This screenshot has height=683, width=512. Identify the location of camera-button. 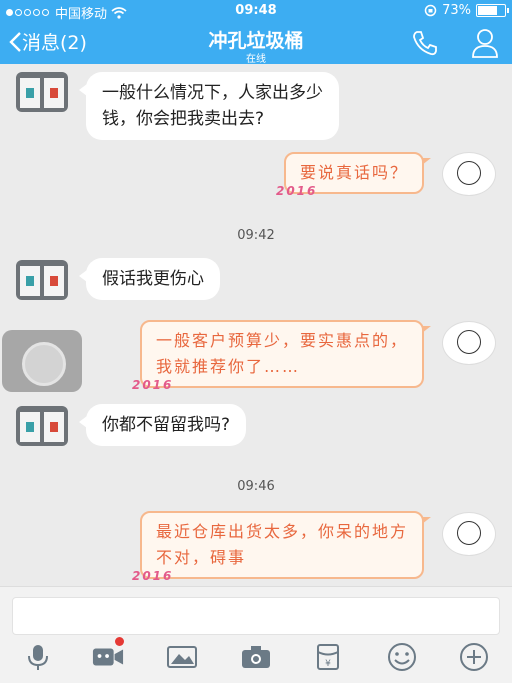
(256, 657).